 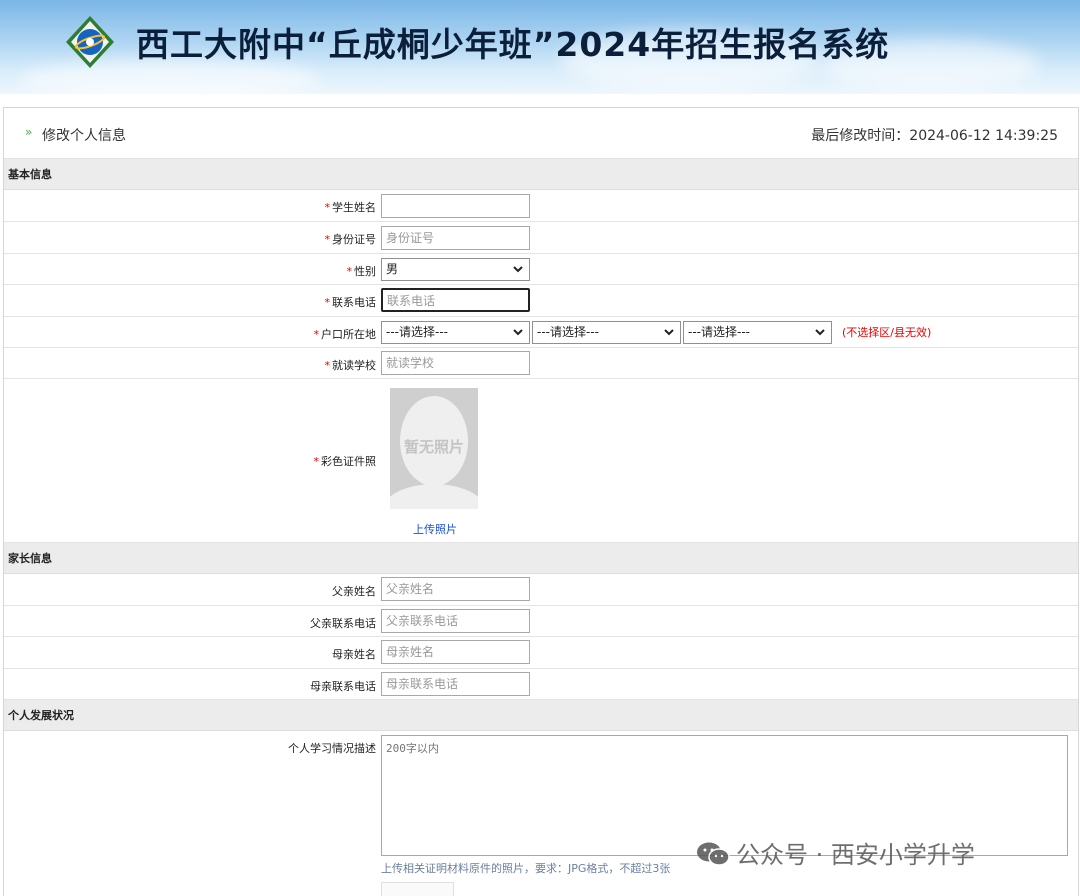 What do you see at coordinates (541, 206) in the screenshot?
I see `row-student-name: * 学生姓名` at bounding box center [541, 206].